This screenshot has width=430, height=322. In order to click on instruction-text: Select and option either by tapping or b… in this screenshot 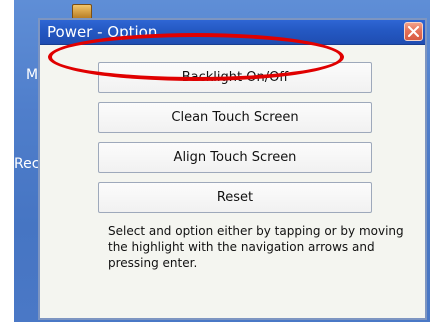, I will do `click(256, 247)`.